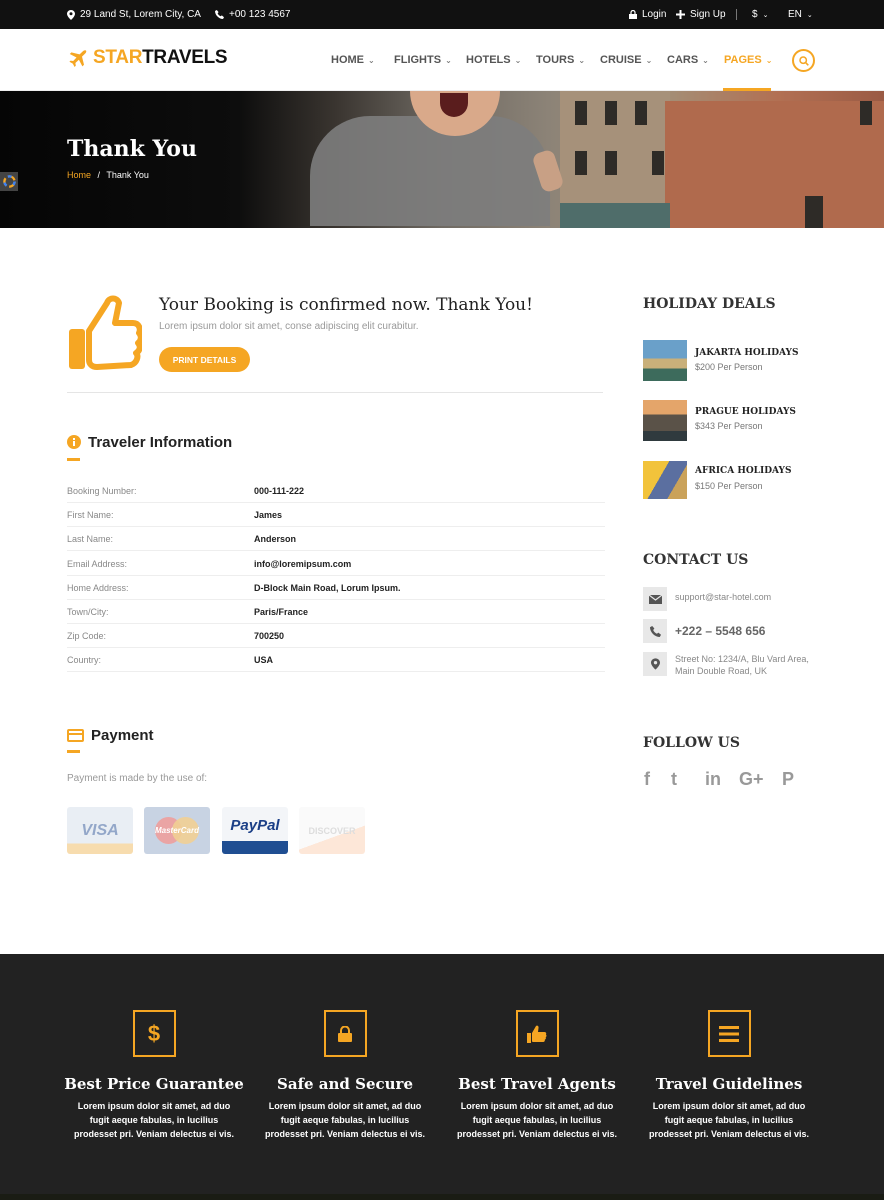  What do you see at coordinates (713, 779) in the screenshot?
I see `linkedin-icon: in` at bounding box center [713, 779].